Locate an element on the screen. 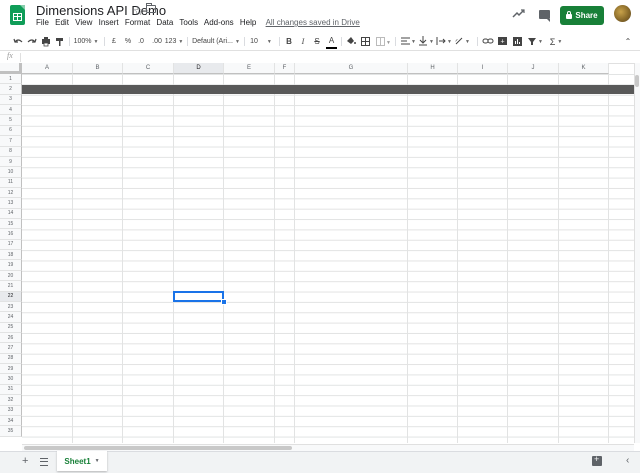 Image resolution: width=640 pixels, height=473 pixels. row-header-9: 9 is located at coordinates (11, 162).